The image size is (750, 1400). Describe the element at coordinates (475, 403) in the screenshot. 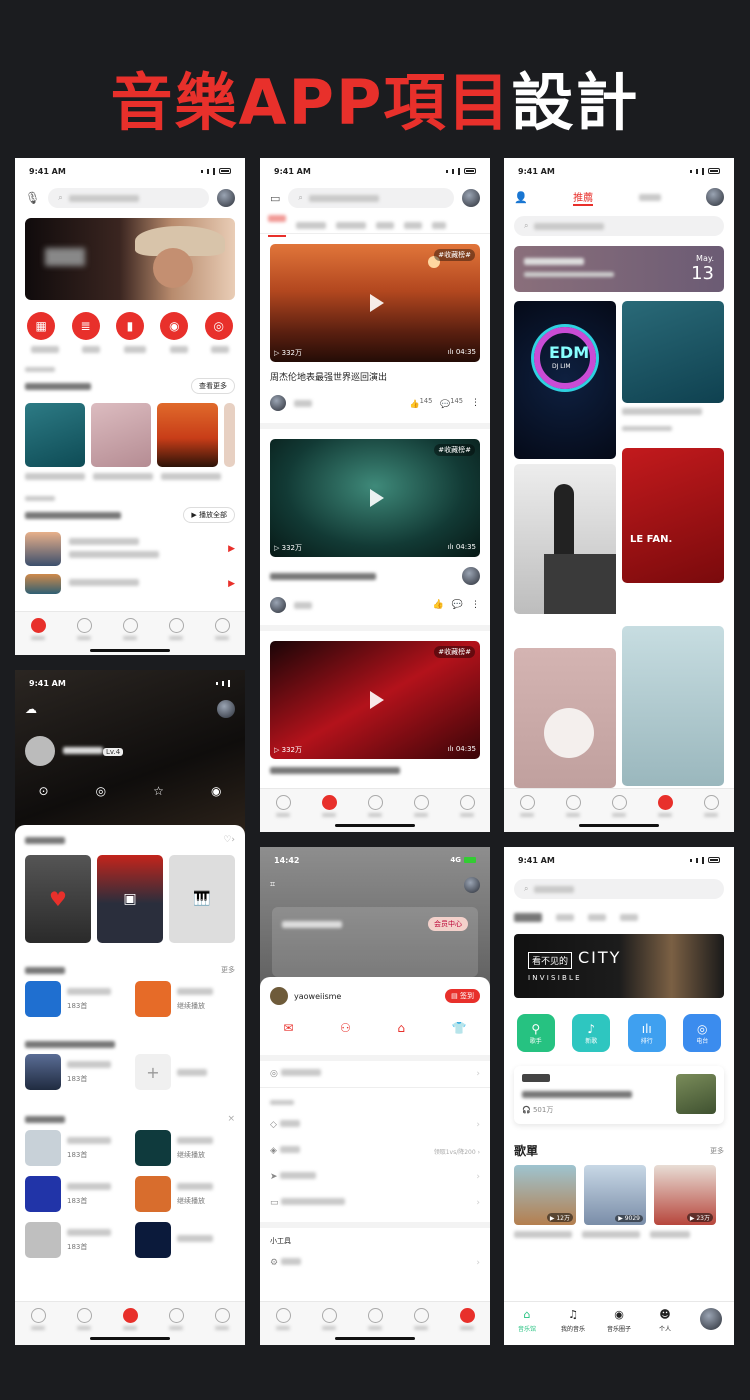

I see `more-icon: ⋮` at that location.